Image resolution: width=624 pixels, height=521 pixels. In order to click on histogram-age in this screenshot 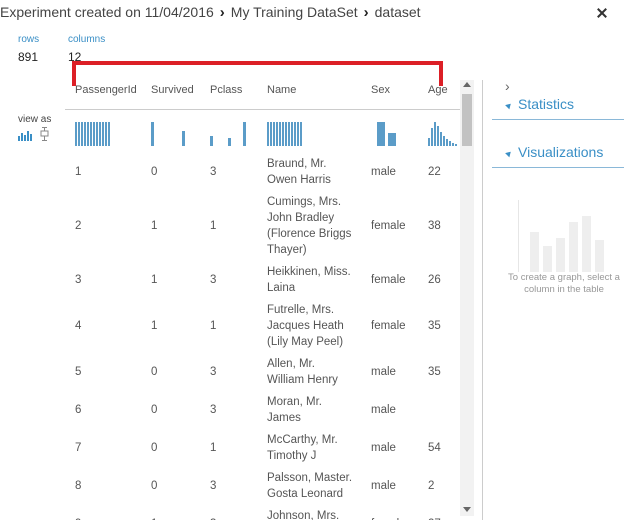, I will do `click(443, 132)`.